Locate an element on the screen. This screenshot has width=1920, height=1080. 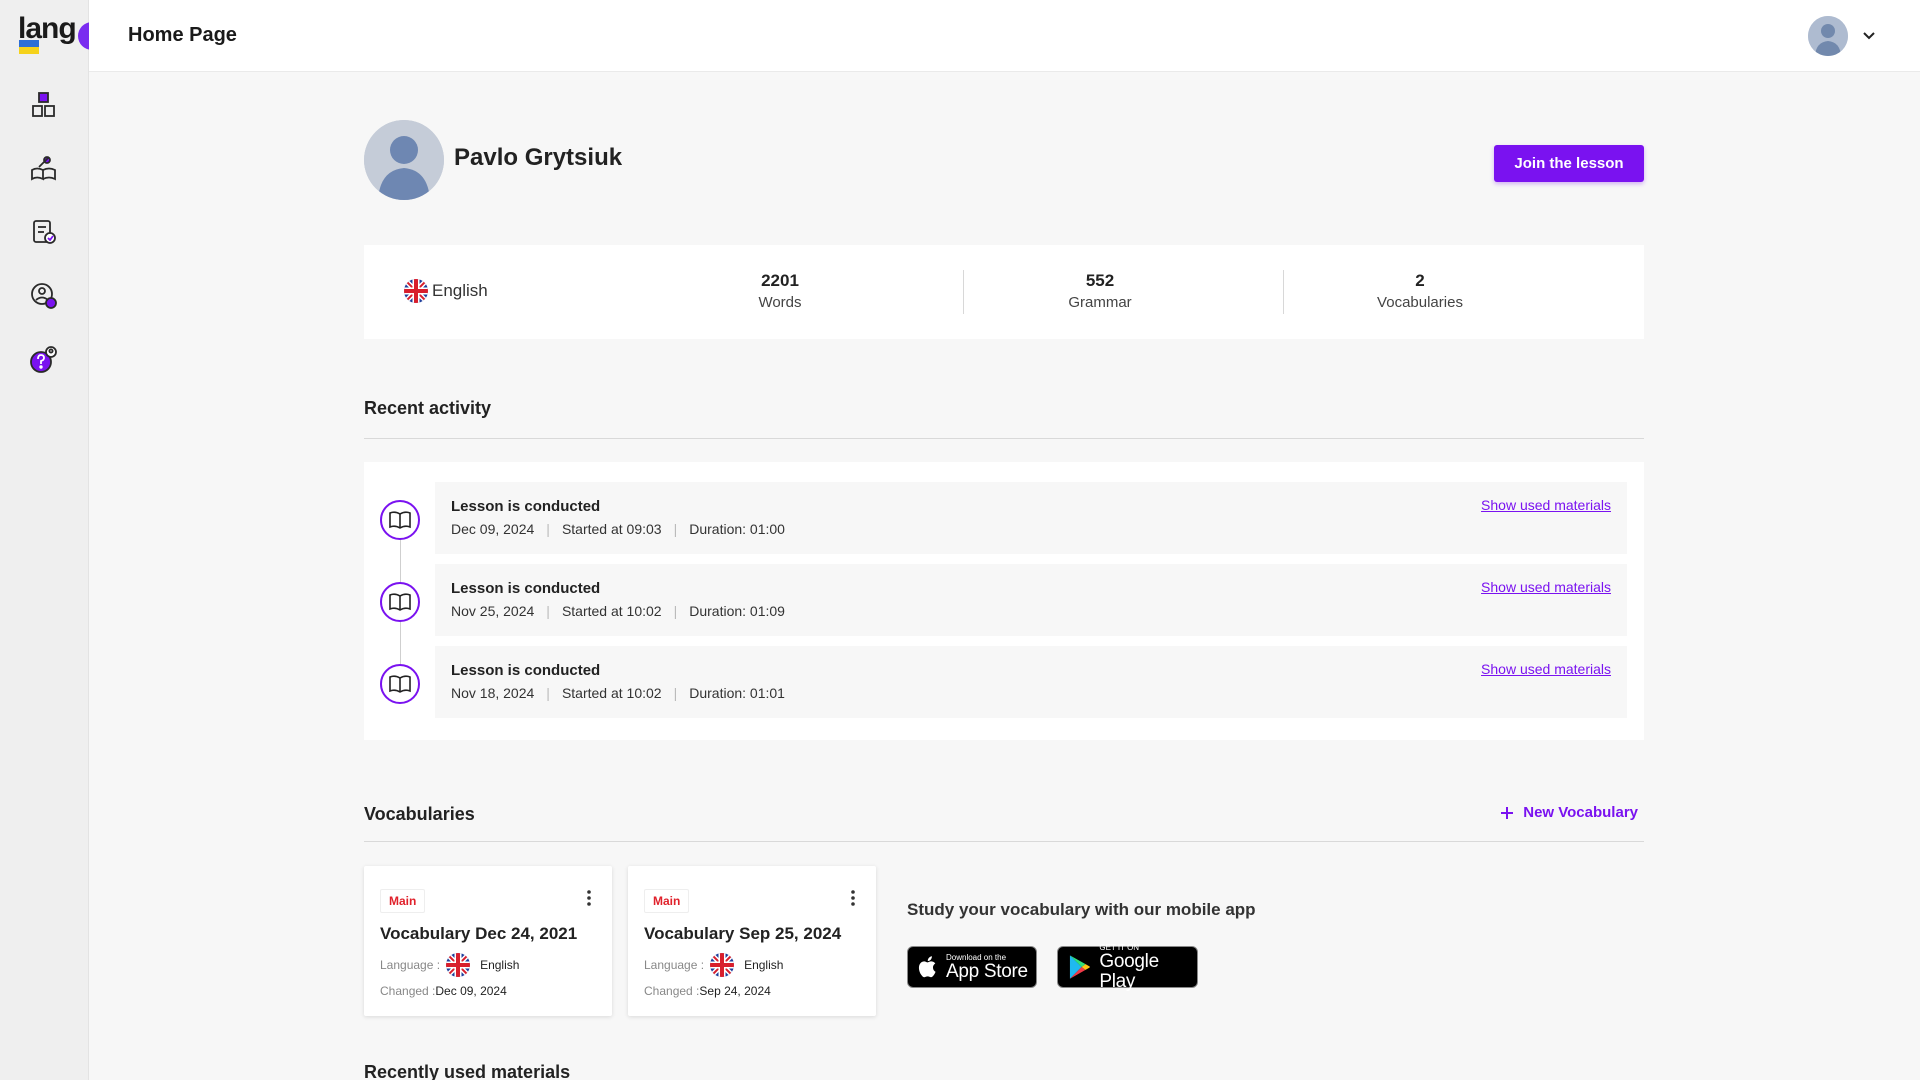
new-vocabulary-button: New Vocabulary is located at coordinates (1568, 812).